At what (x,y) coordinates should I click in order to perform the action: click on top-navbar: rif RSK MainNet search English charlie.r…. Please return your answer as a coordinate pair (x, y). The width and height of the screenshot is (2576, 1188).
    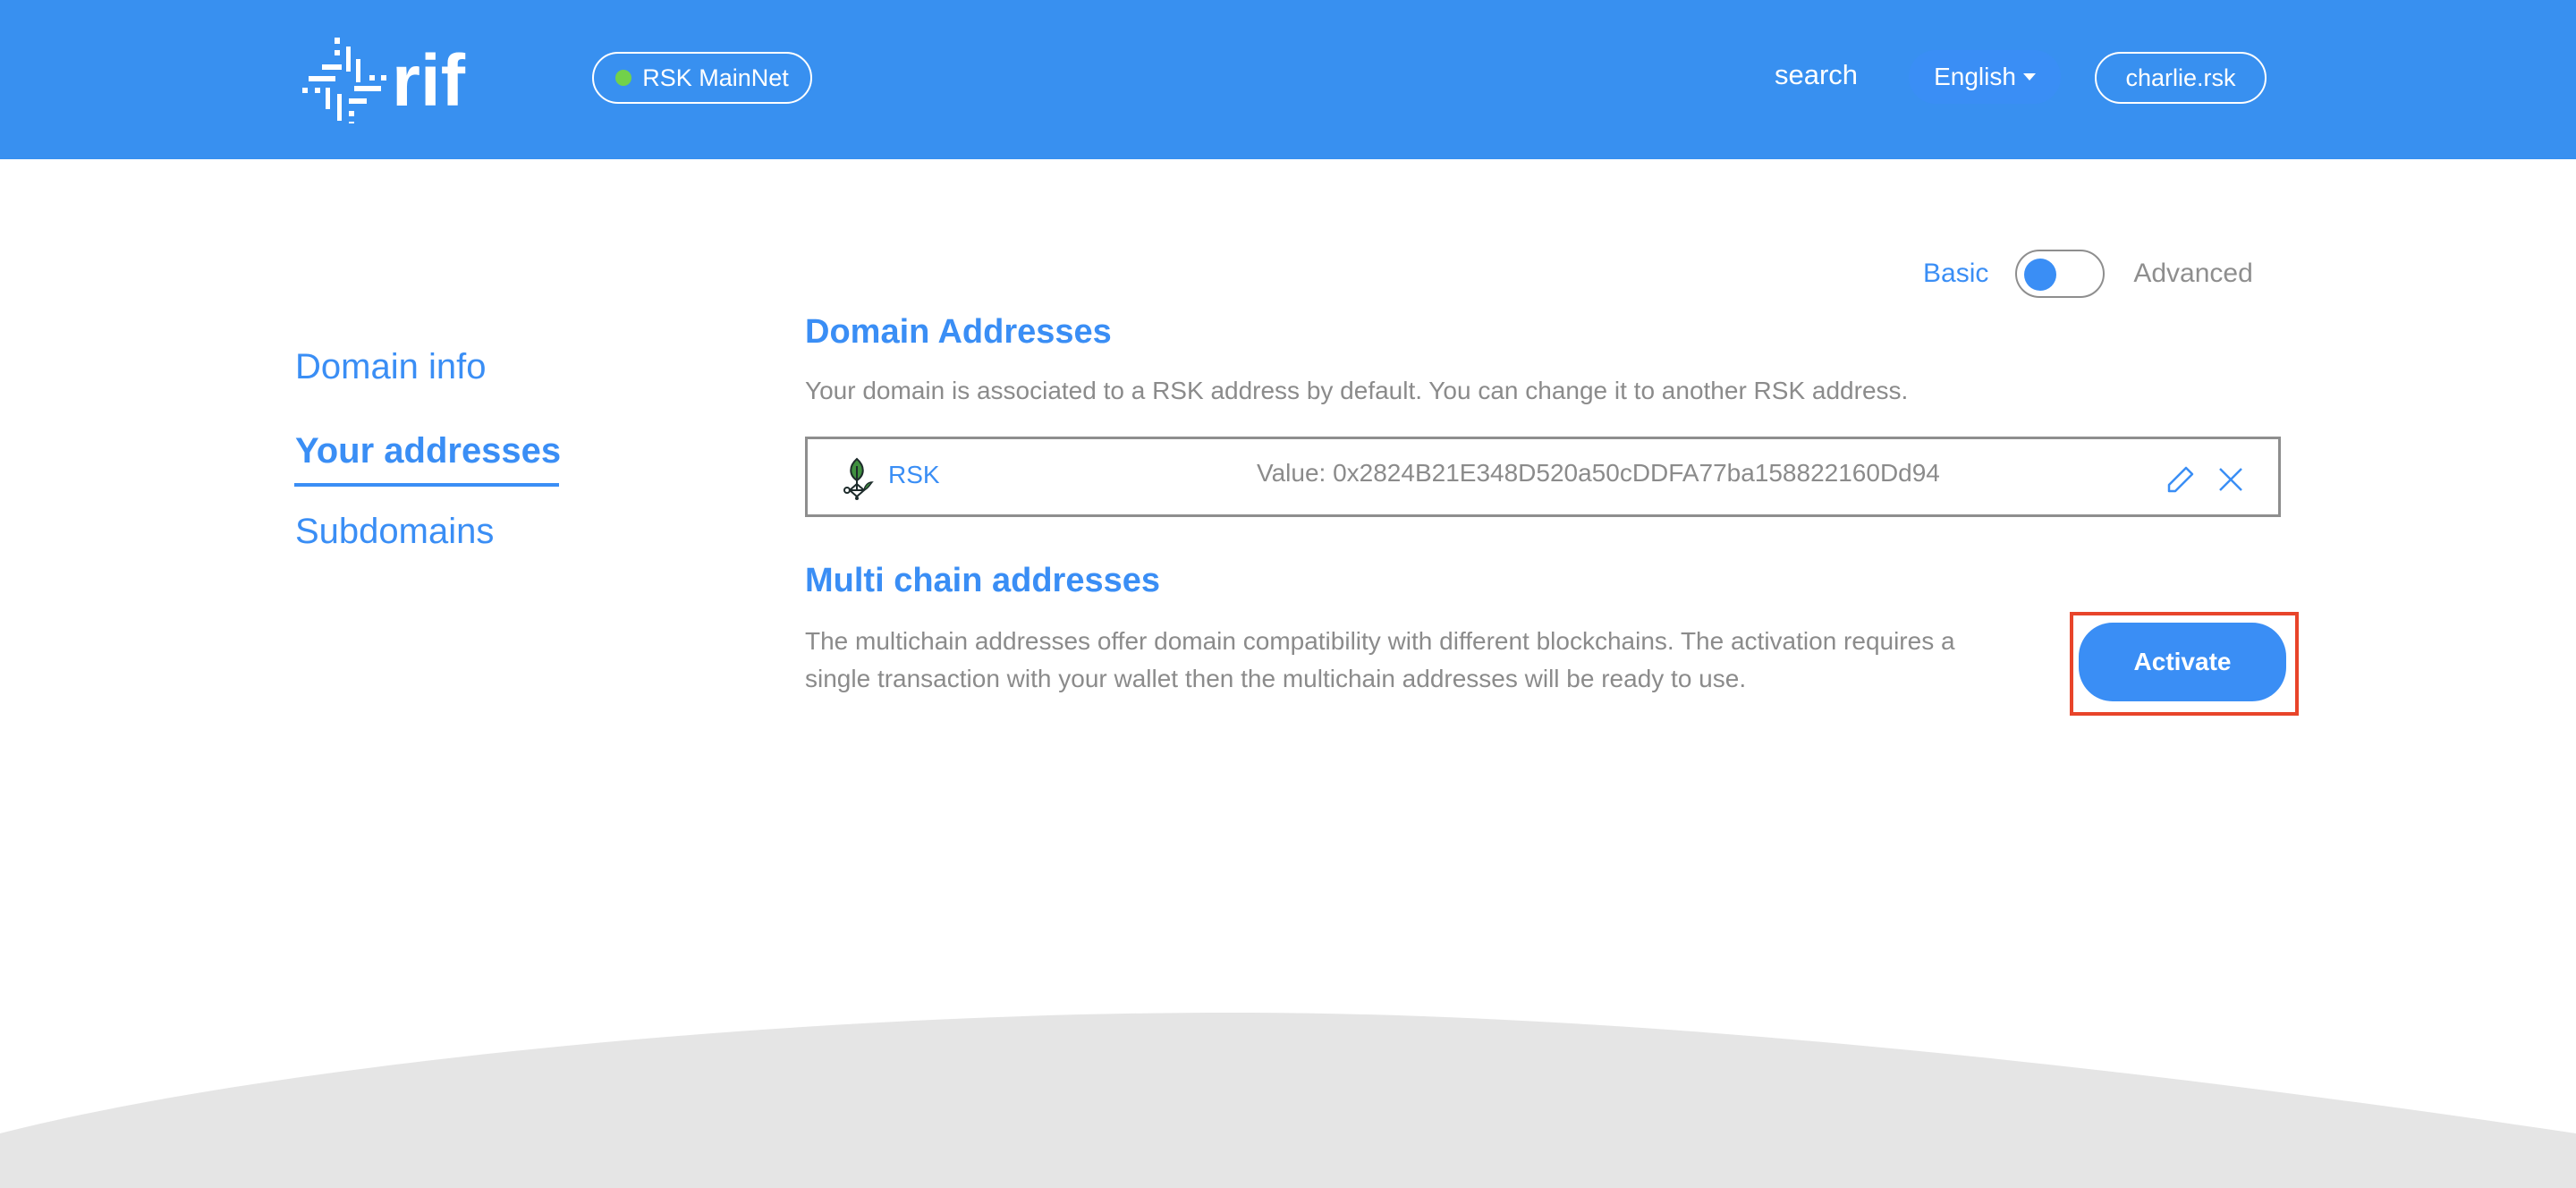
    Looking at the image, I should click on (1288, 79).